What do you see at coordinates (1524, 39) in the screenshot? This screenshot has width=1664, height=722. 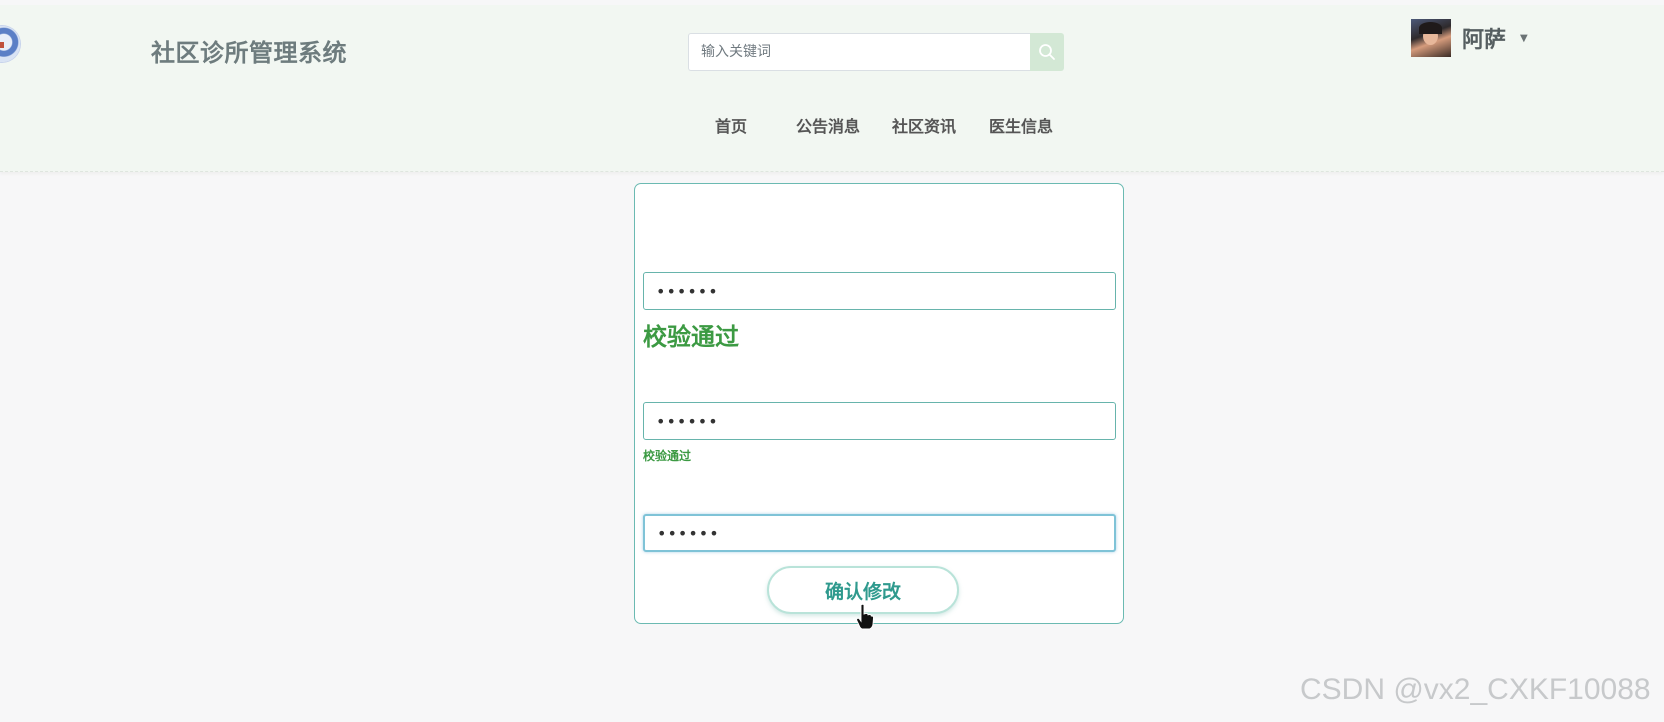 I see `caret-down-icon: ▼` at bounding box center [1524, 39].